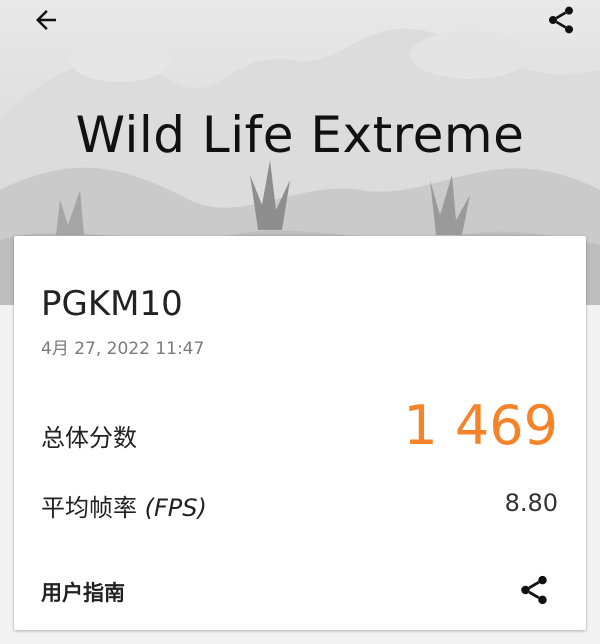 Image resolution: width=600 pixels, height=644 pixels. What do you see at coordinates (175, 508) in the screenshot?
I see `average-fps-label-en: (FPS)` at bounding box center [175, 508].